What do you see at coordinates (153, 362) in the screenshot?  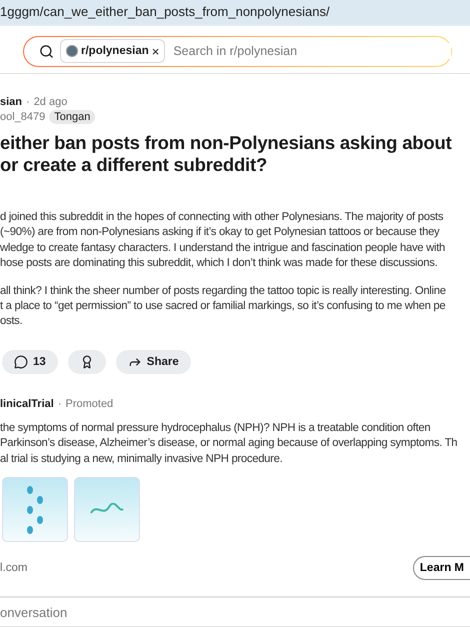 I see `share-button: Share` at bounding box center [153, 362].